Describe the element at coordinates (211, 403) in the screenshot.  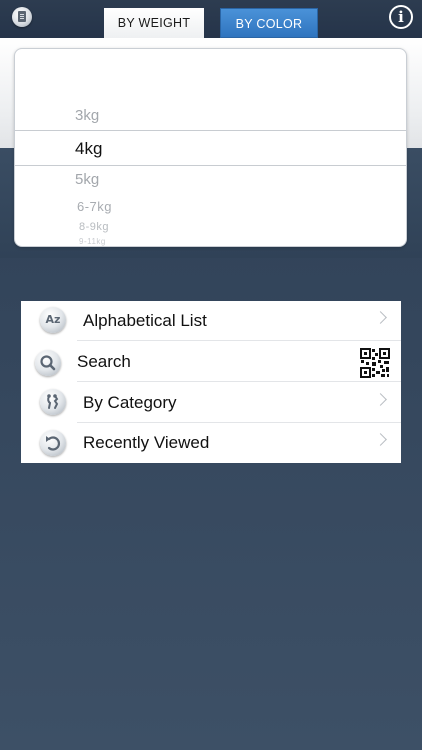
I see `menu-item-by-category: By Category` at that location.